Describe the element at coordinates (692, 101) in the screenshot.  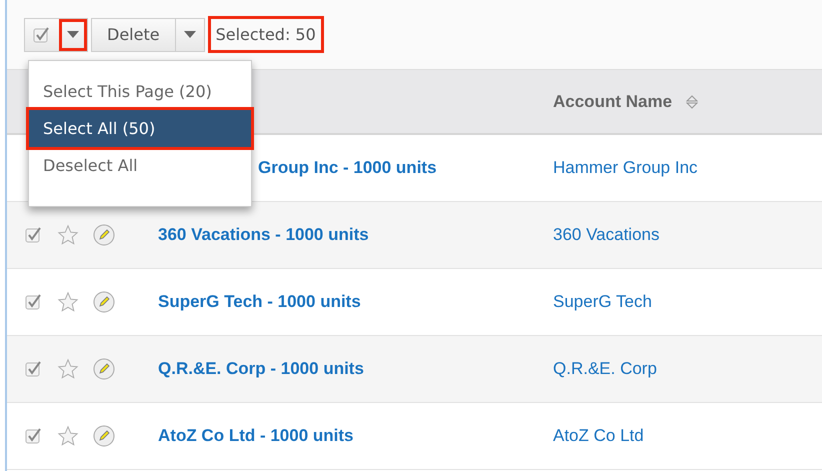
I see `sort-icon` at that location.